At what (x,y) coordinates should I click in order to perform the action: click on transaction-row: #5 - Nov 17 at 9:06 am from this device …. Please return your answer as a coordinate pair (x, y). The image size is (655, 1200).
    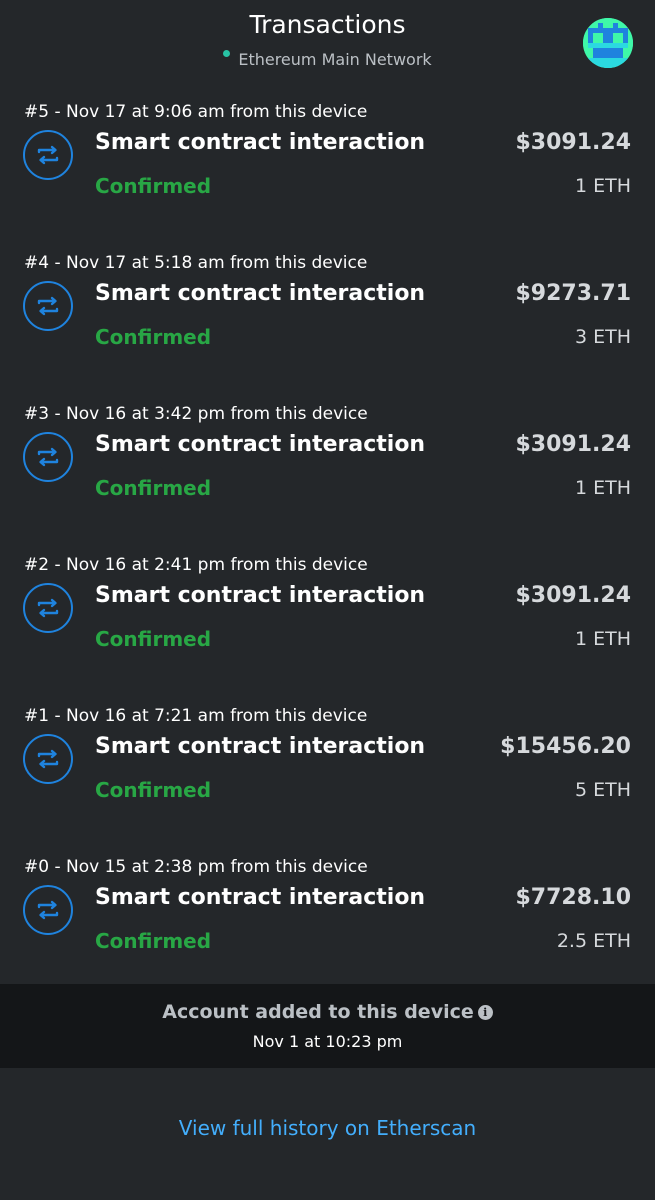
    Looking at the image, I should click on (327, 177).